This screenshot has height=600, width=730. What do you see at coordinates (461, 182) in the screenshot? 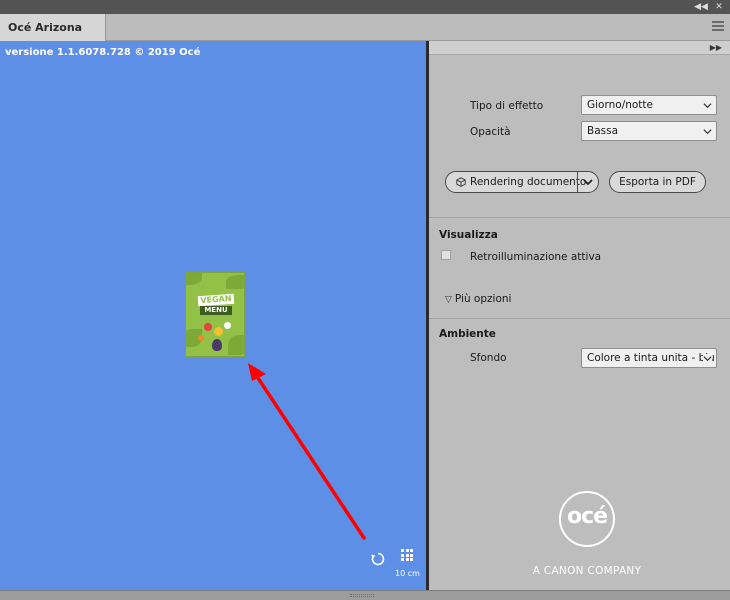
I see `cube-icon` at bounding box center [461, 182].